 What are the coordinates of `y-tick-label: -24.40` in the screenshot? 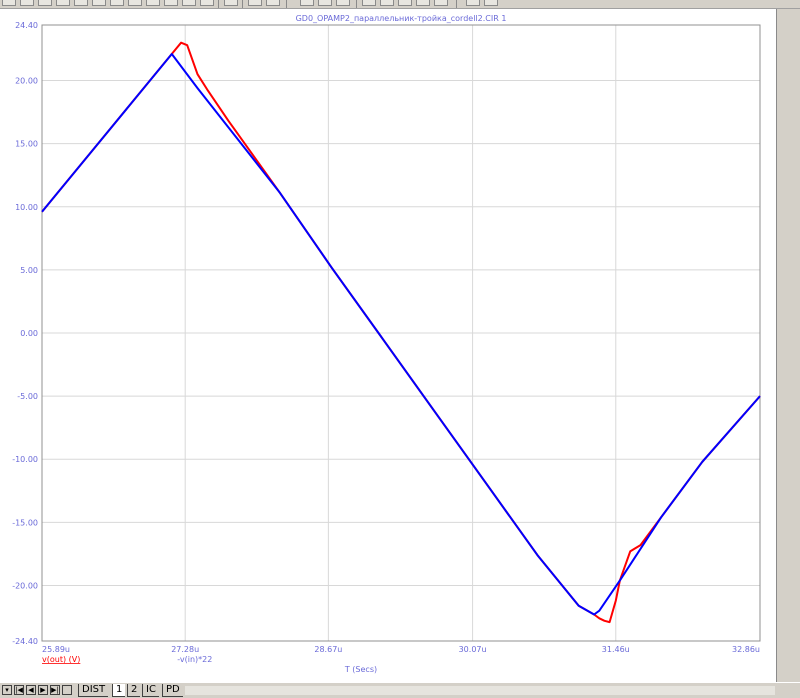 It's located at (25, 641).